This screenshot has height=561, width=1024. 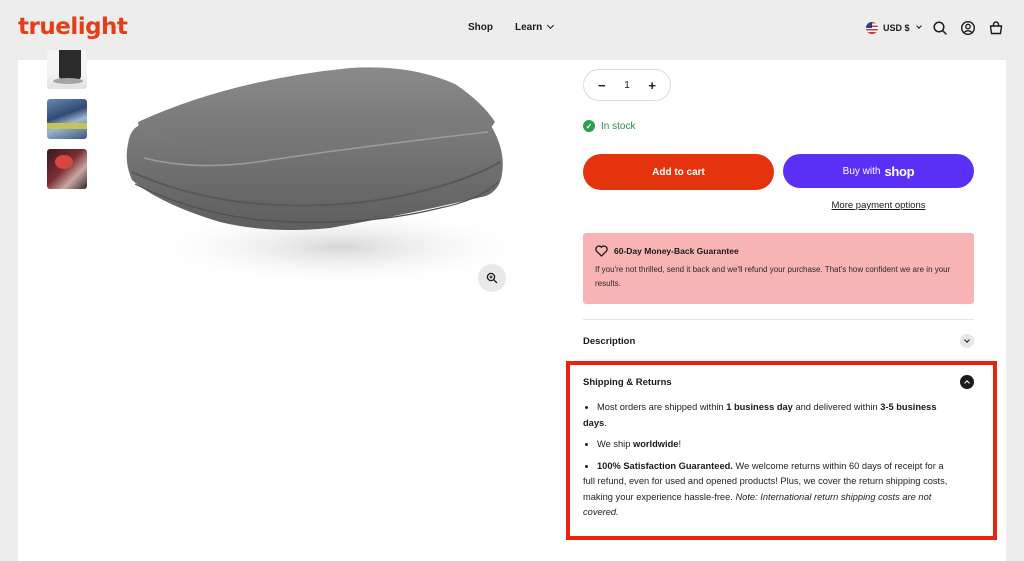 I want to click on logo: truelight, so click(x=73, y=27).